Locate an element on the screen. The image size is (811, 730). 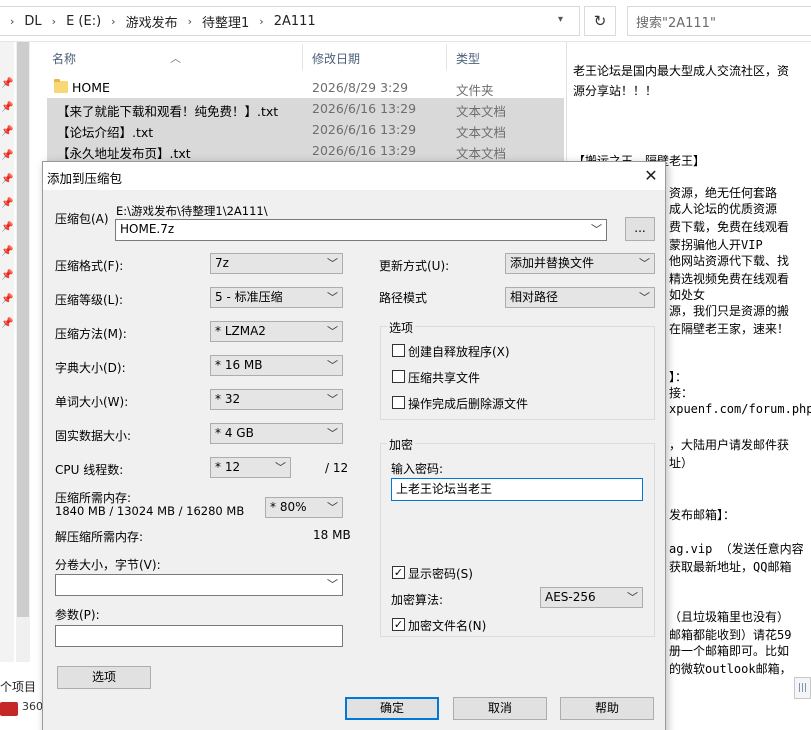
breadcrumb-item-dl: DL is located at coordinates (27, 21).